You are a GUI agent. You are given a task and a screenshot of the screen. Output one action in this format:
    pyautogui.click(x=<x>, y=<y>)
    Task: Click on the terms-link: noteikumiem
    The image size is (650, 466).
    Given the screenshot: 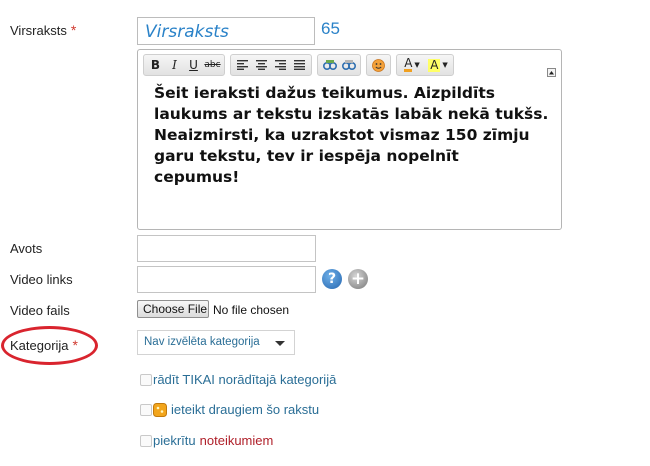 What is the action you would take?
    pyautogui.click(x=237, y=440)
    